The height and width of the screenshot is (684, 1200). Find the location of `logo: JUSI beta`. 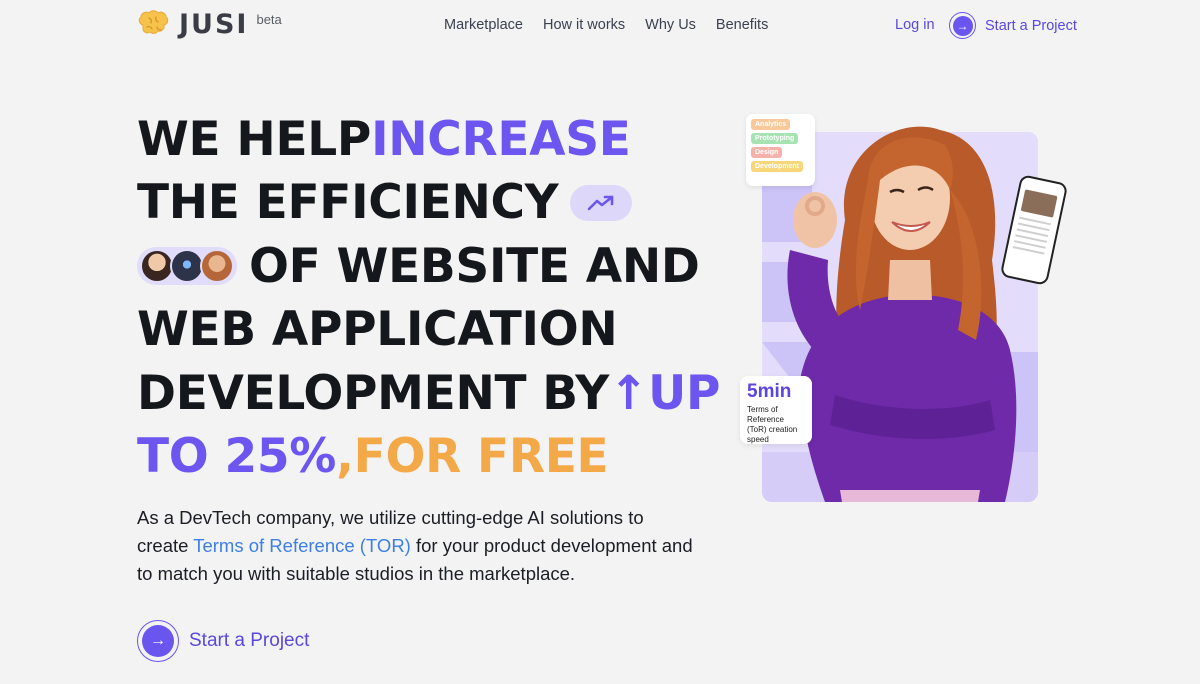

logo: JUSI beta is located at coordinates (209, 25).